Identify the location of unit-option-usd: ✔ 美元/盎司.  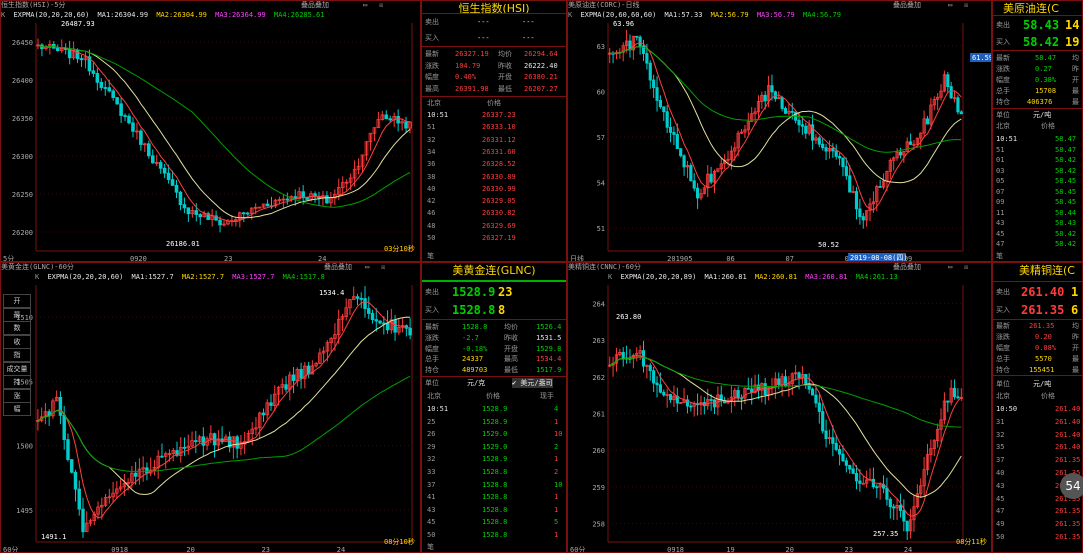
(532, 383).